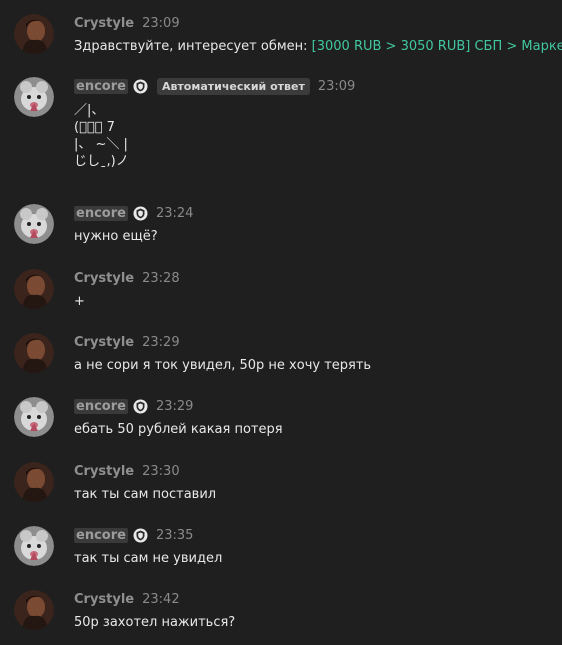 This screenshot has width=562, height=645. I want to click on message-text: +, so click(79, 301).